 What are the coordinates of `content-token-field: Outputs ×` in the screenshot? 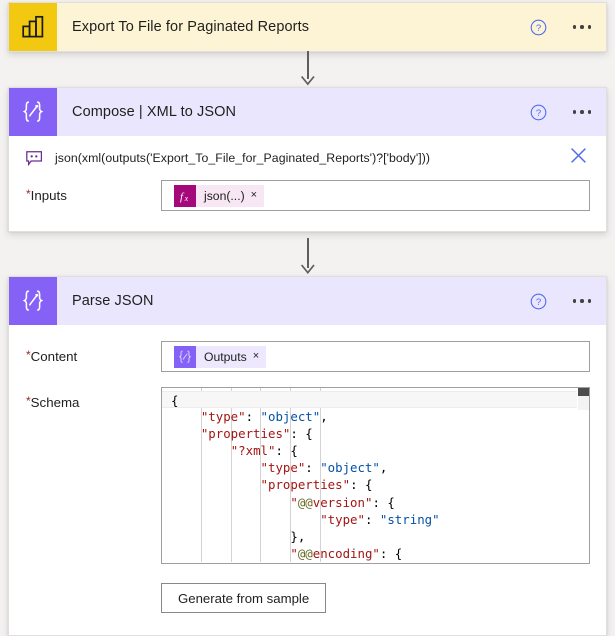 It's located at (375, 356).